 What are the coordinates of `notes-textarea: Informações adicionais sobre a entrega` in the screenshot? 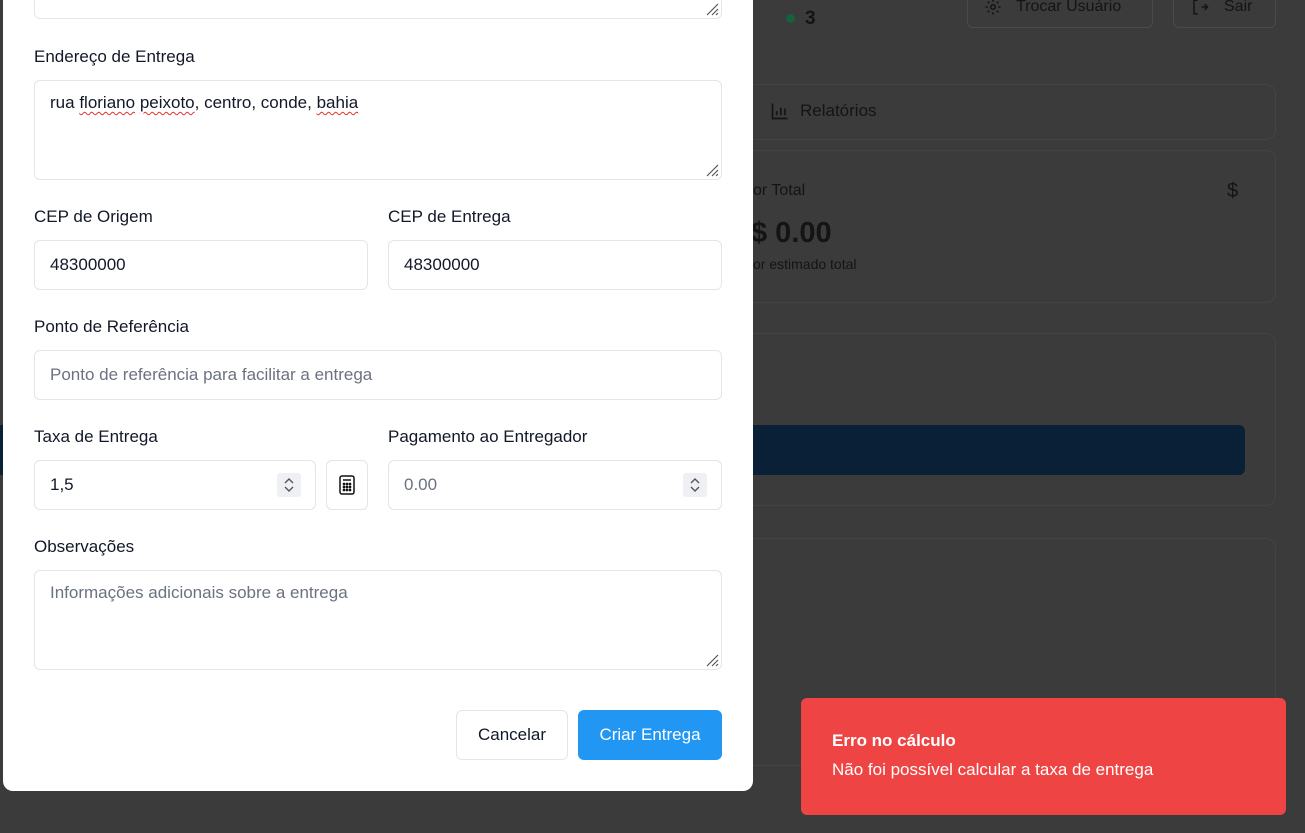 It's located at (378, 620).